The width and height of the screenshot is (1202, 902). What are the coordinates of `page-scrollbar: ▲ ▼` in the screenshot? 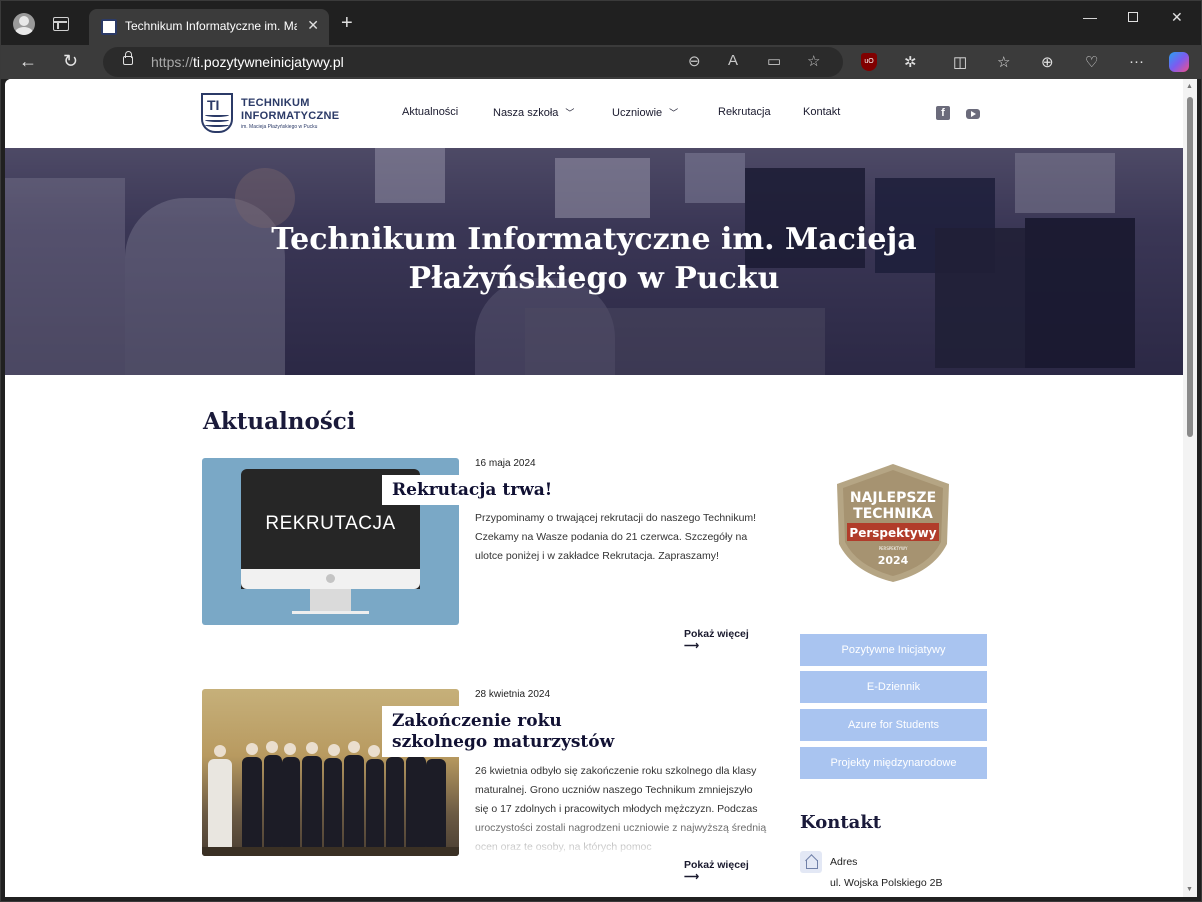 It's located at (1190, 488).